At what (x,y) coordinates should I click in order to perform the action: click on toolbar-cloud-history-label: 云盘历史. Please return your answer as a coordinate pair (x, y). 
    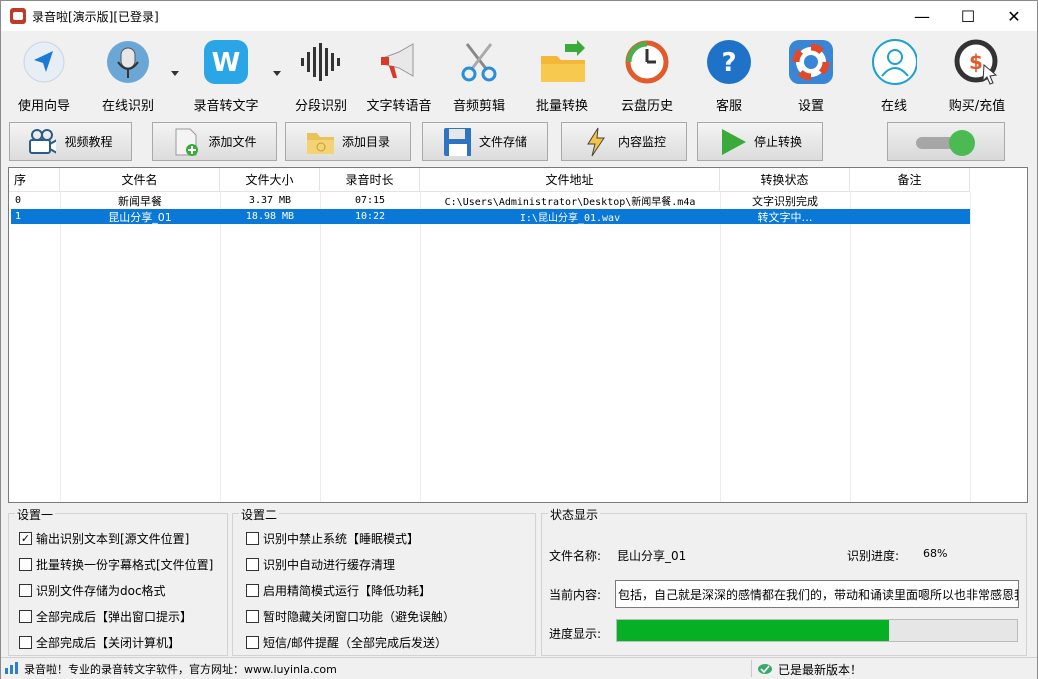
    Looking at the image, I should click on (646, 106).